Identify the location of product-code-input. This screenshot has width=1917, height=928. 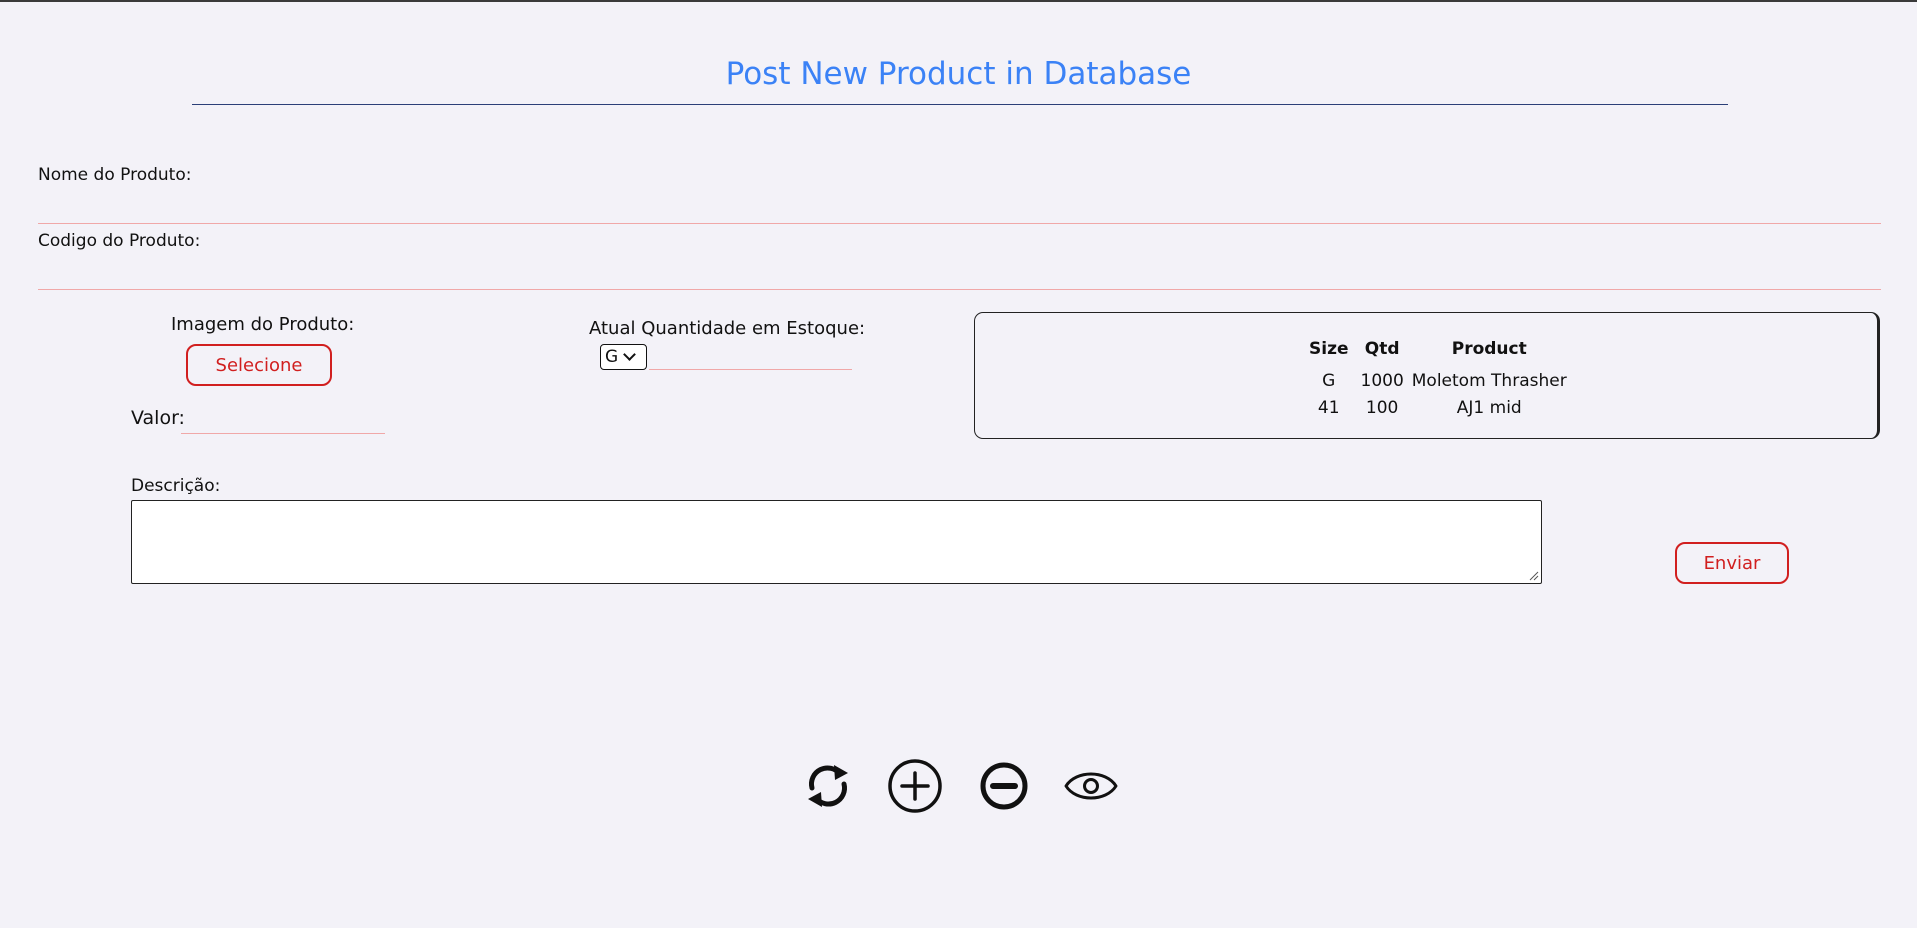
(959, 275).